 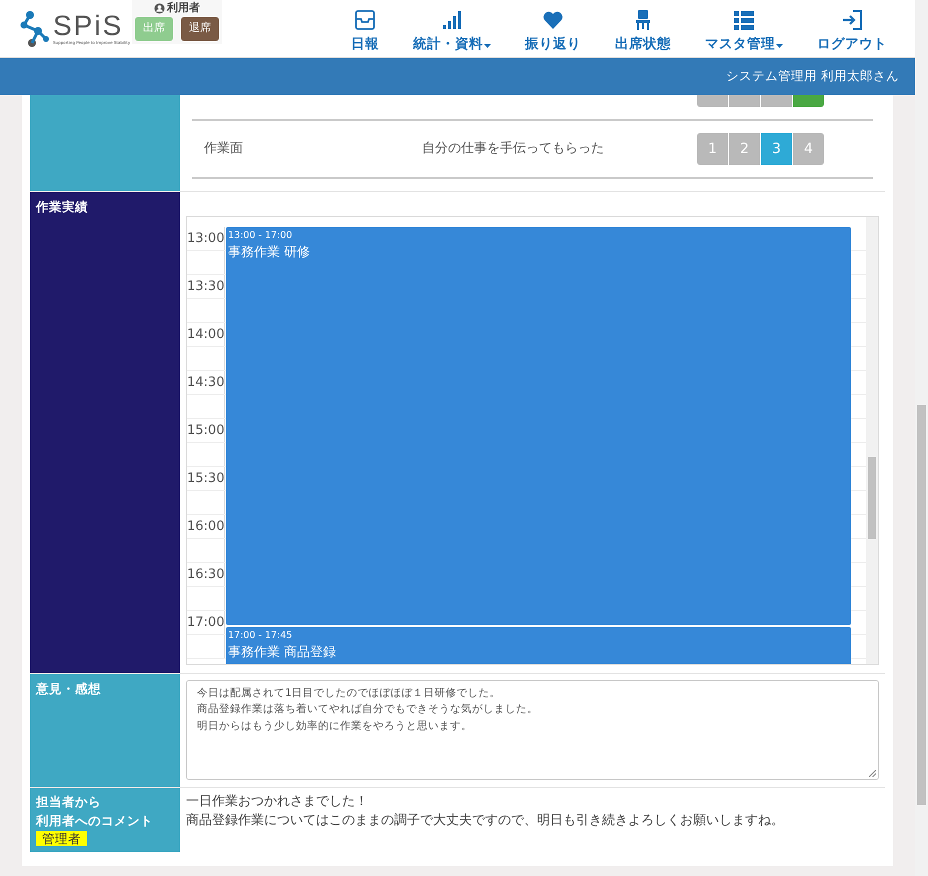 What do you see at coordinates (206, 622) in the screenshot?
I see `time-label: 17:00` at bounding box center [206, 622].